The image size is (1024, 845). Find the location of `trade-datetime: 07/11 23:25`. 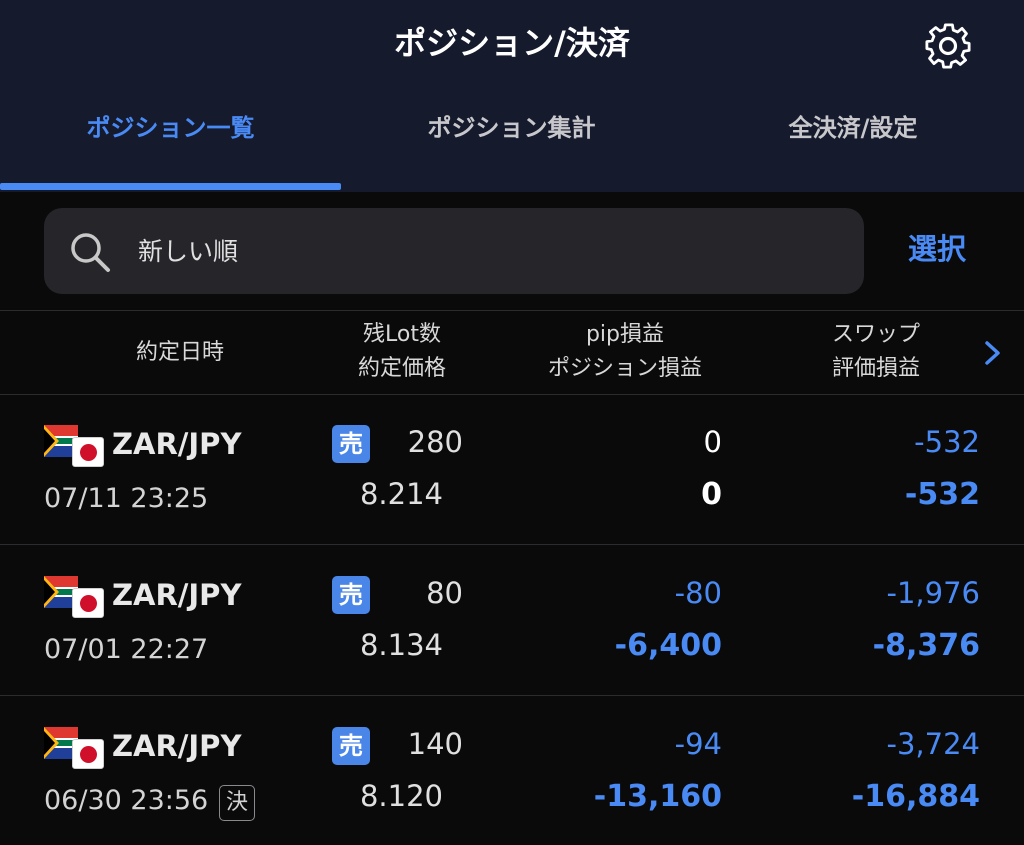

trade-datetime: 07/11 23:25 is located at coordinates (126, 498).